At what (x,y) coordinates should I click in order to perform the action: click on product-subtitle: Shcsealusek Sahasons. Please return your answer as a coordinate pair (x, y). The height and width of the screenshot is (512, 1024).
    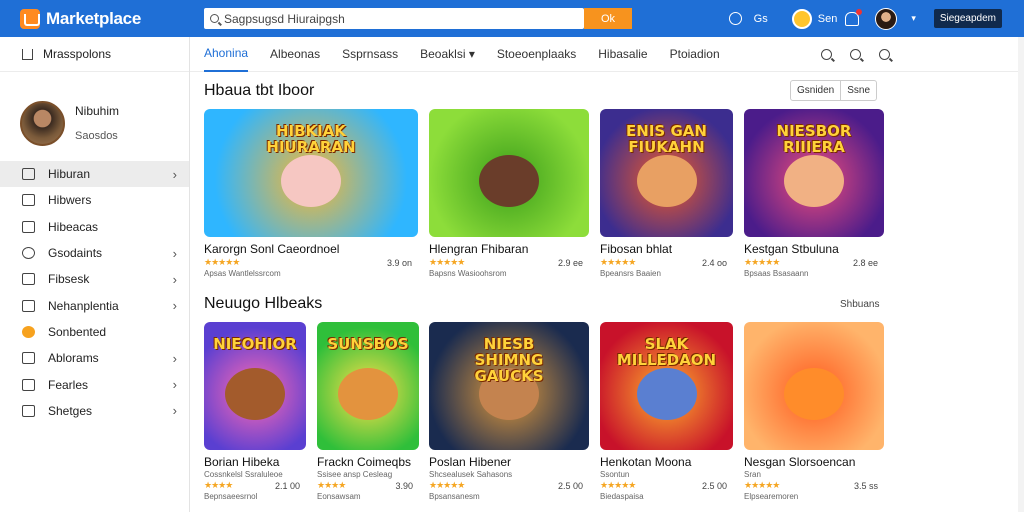
    Looking at the image, I should click on (471, 474).